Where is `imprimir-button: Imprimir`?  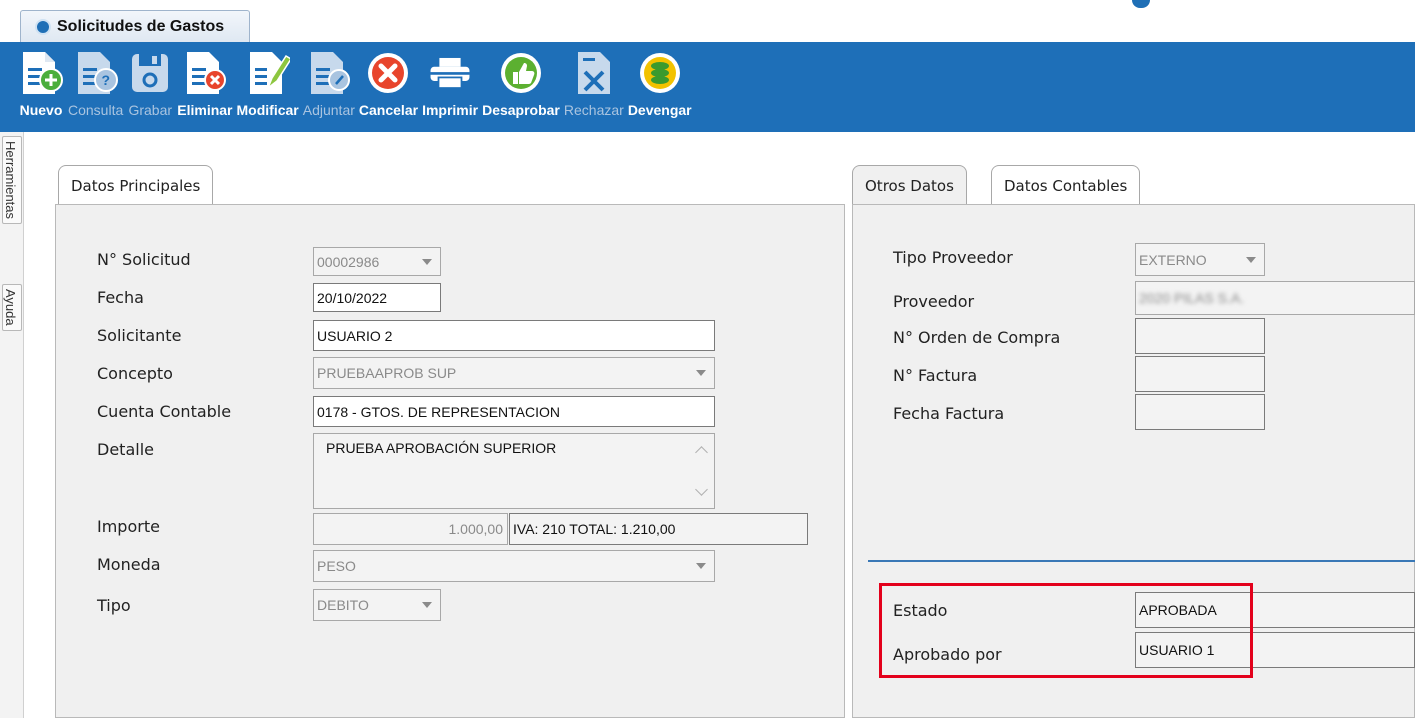 imprimir-button: Imprimir is located at coordinates (450, 87).